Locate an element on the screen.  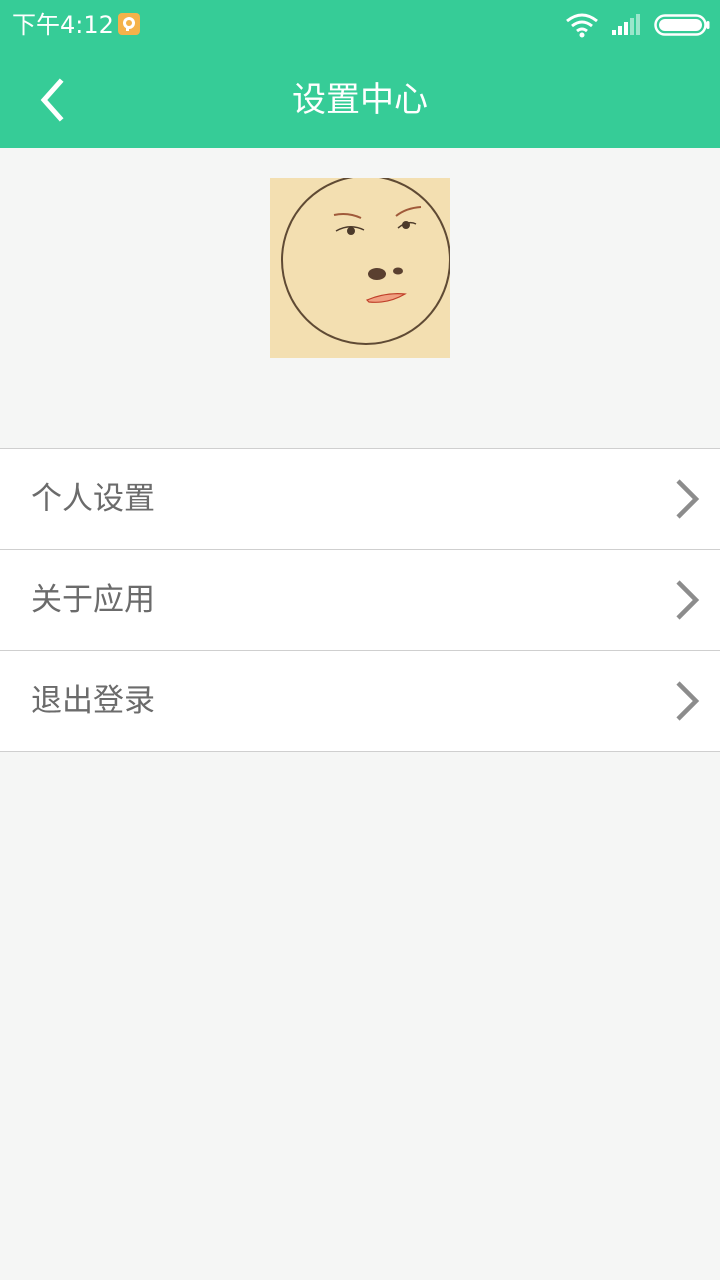
signal-icon is located at coordinates (626, 27).